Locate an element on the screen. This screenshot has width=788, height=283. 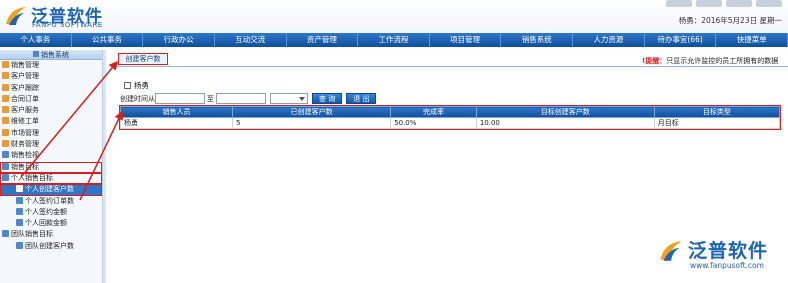
sidebar-item-label: 个人创建客户数 is located at coordinates (49, 189).